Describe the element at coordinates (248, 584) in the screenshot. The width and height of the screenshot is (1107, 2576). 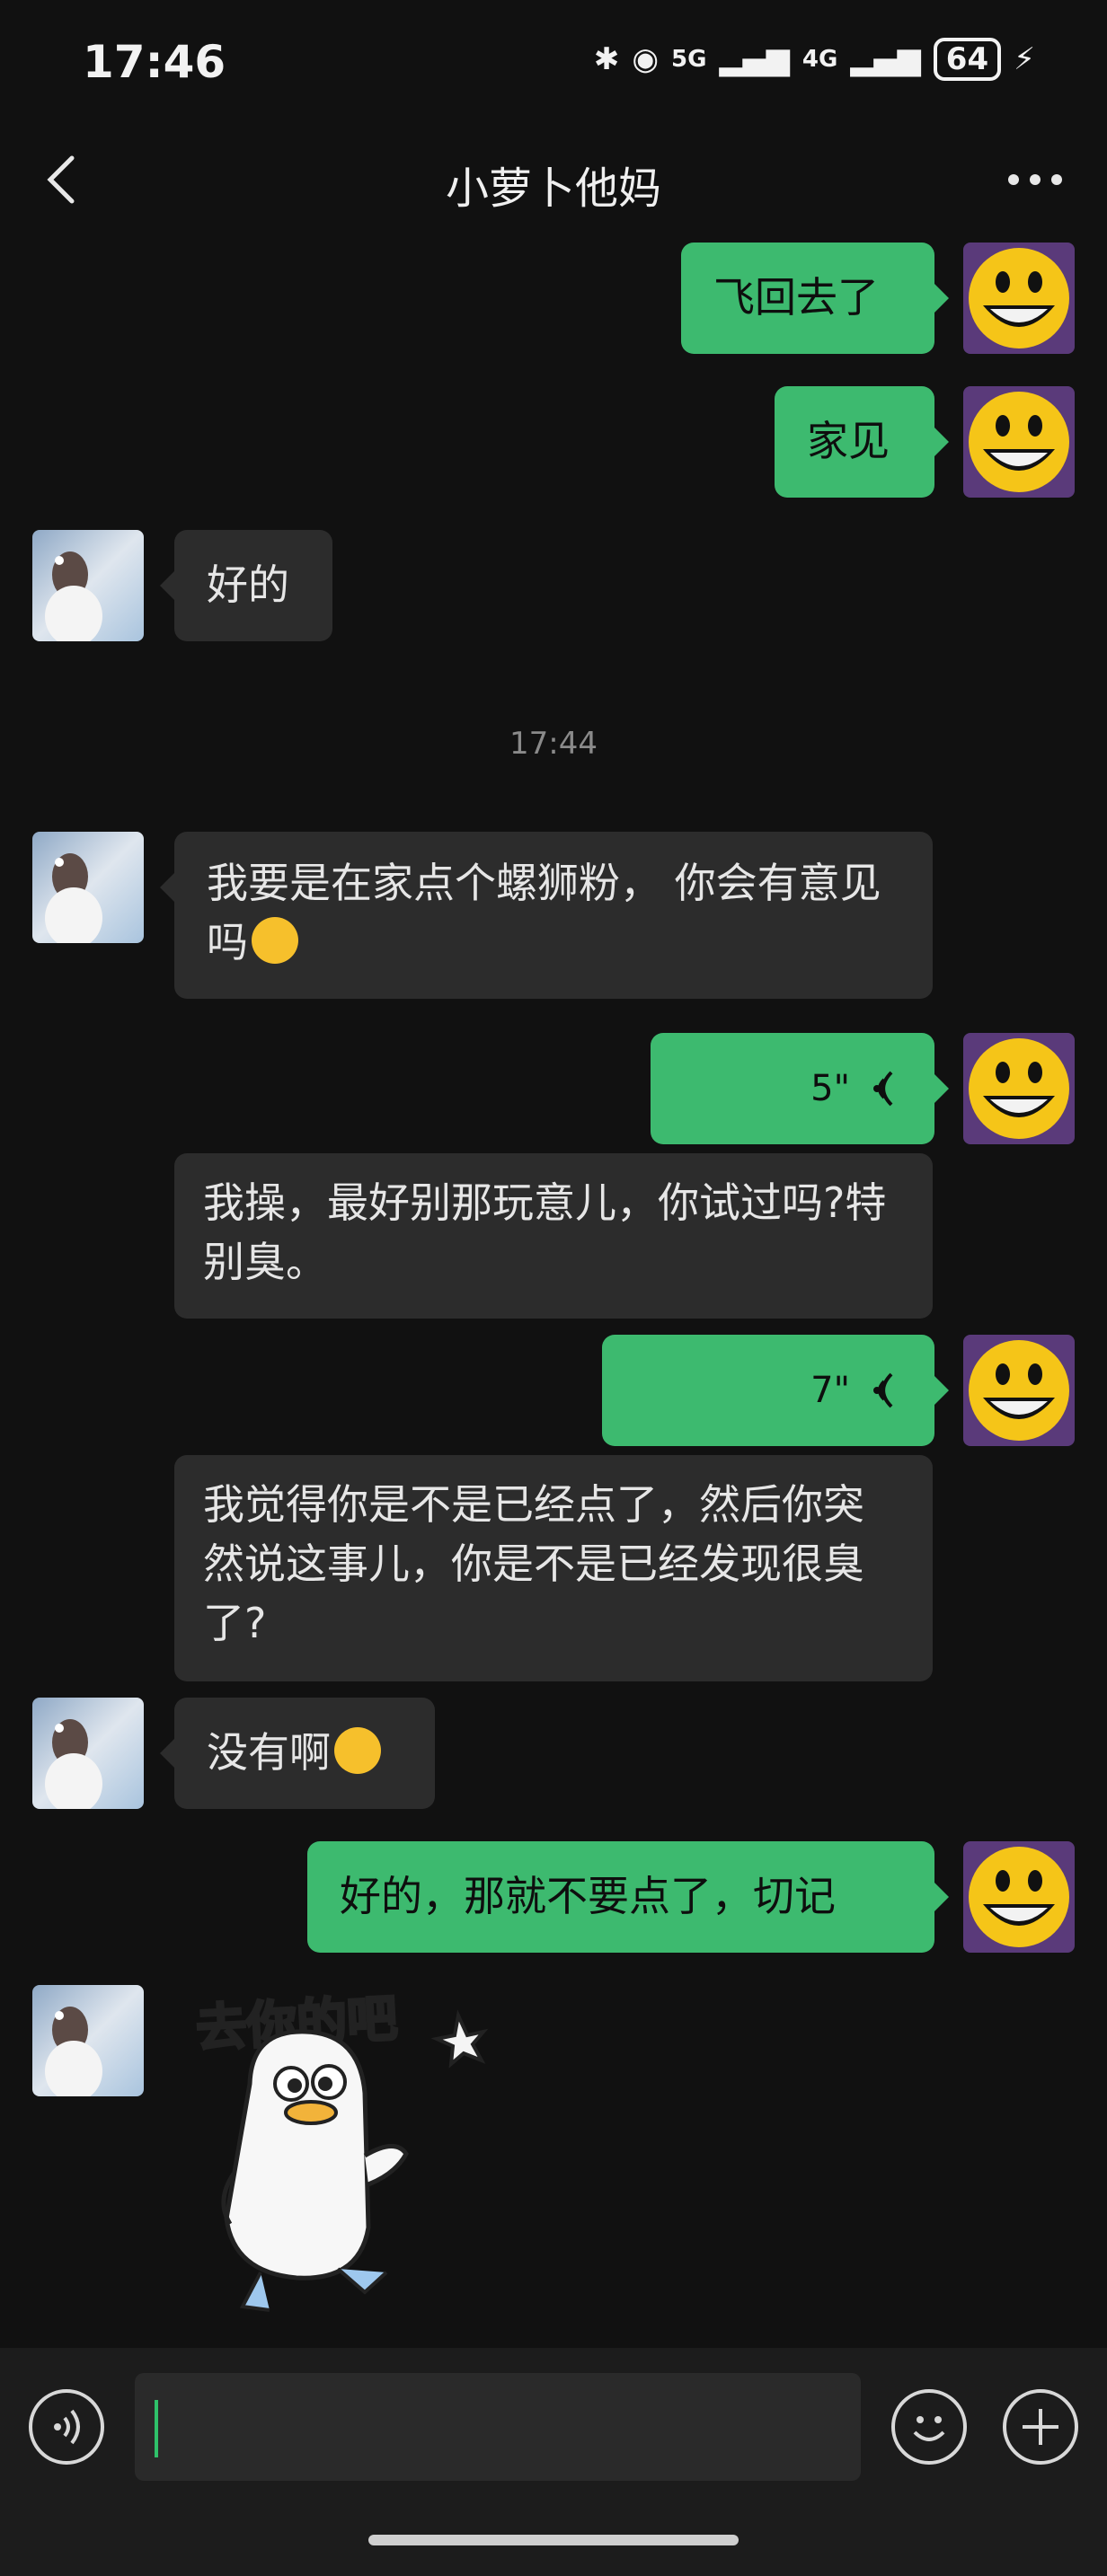
I see `message-text: 好的` at that location.